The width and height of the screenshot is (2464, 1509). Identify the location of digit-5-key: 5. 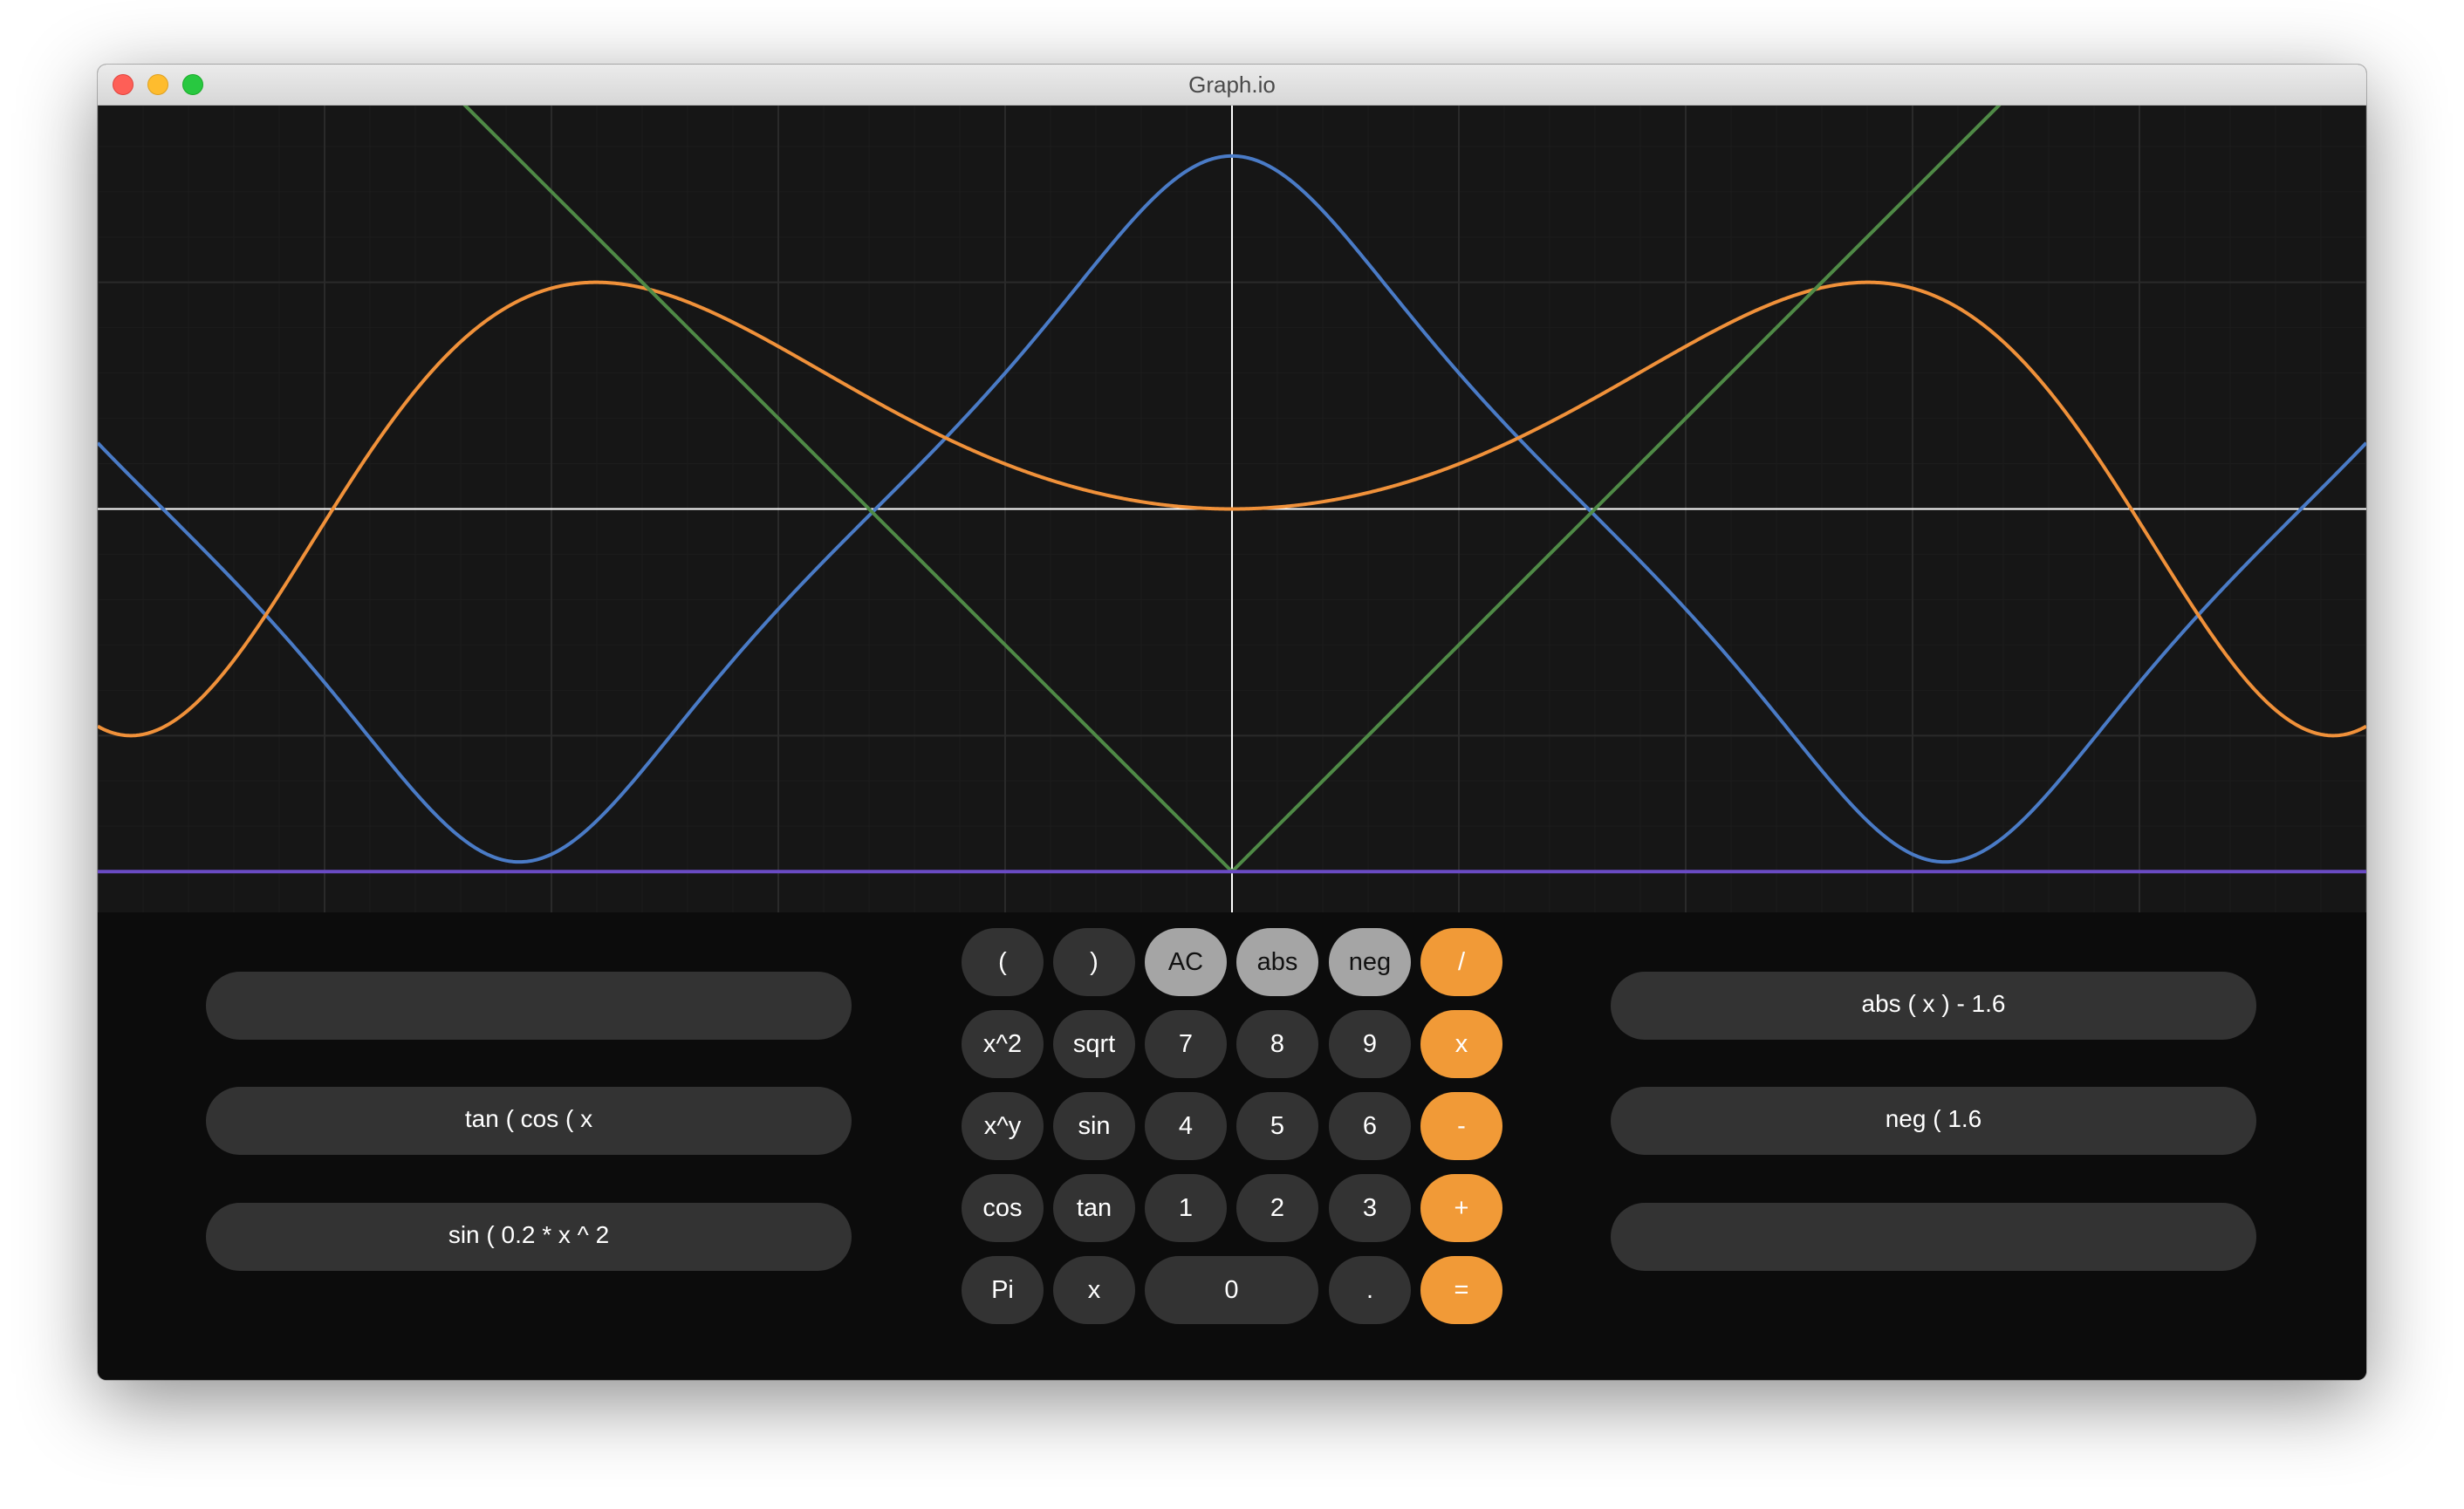
(1277, 1126).